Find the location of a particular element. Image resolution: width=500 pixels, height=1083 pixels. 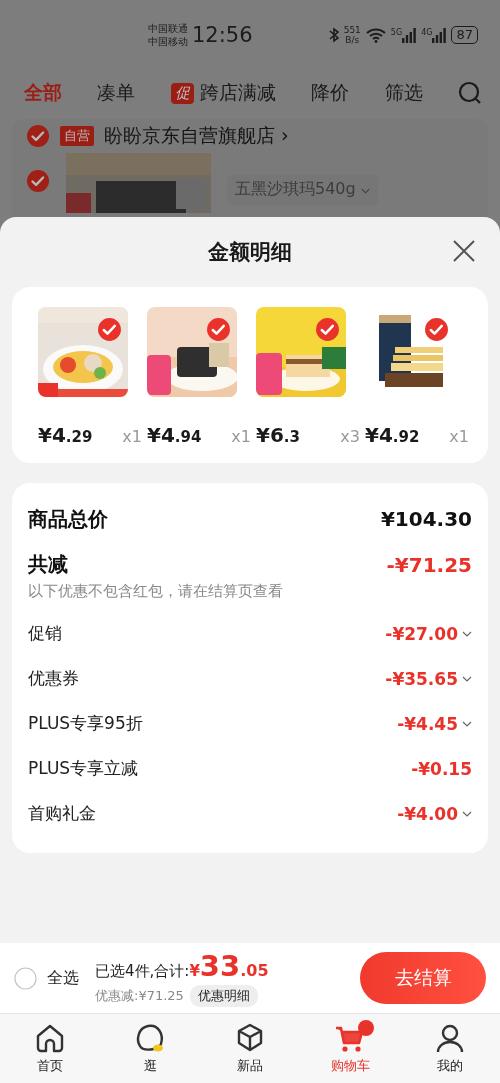

discount-type: 首购礼金 is located at coordinates (62, 813).